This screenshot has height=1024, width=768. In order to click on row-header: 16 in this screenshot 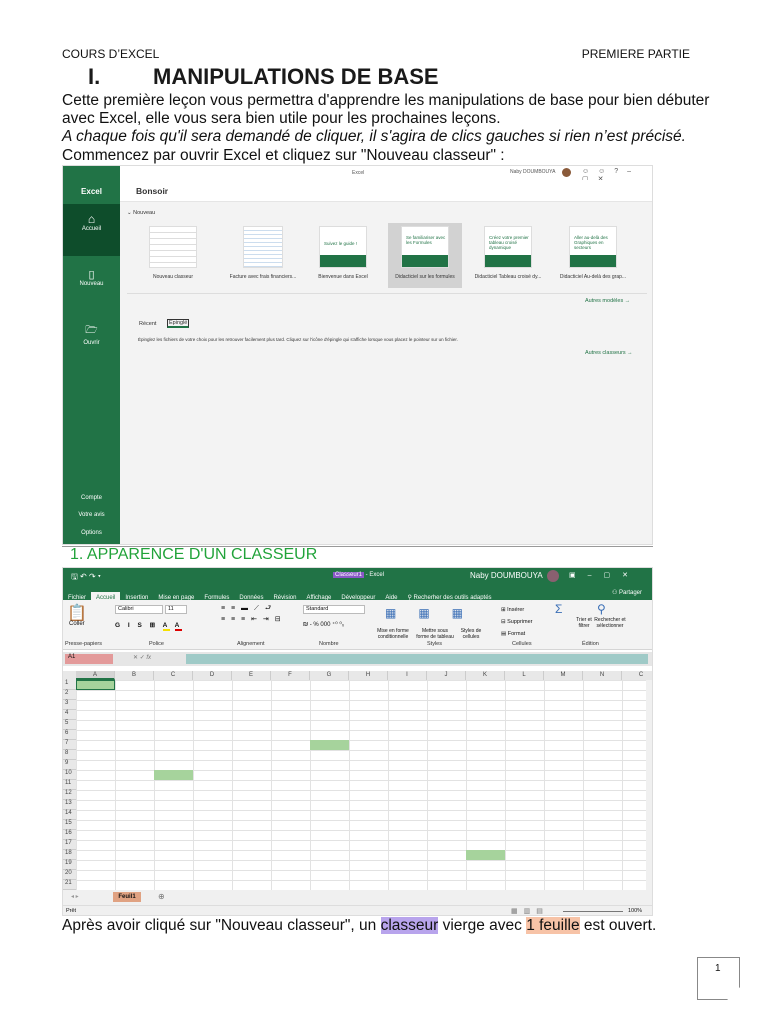, I will do `click(69, 835)`.